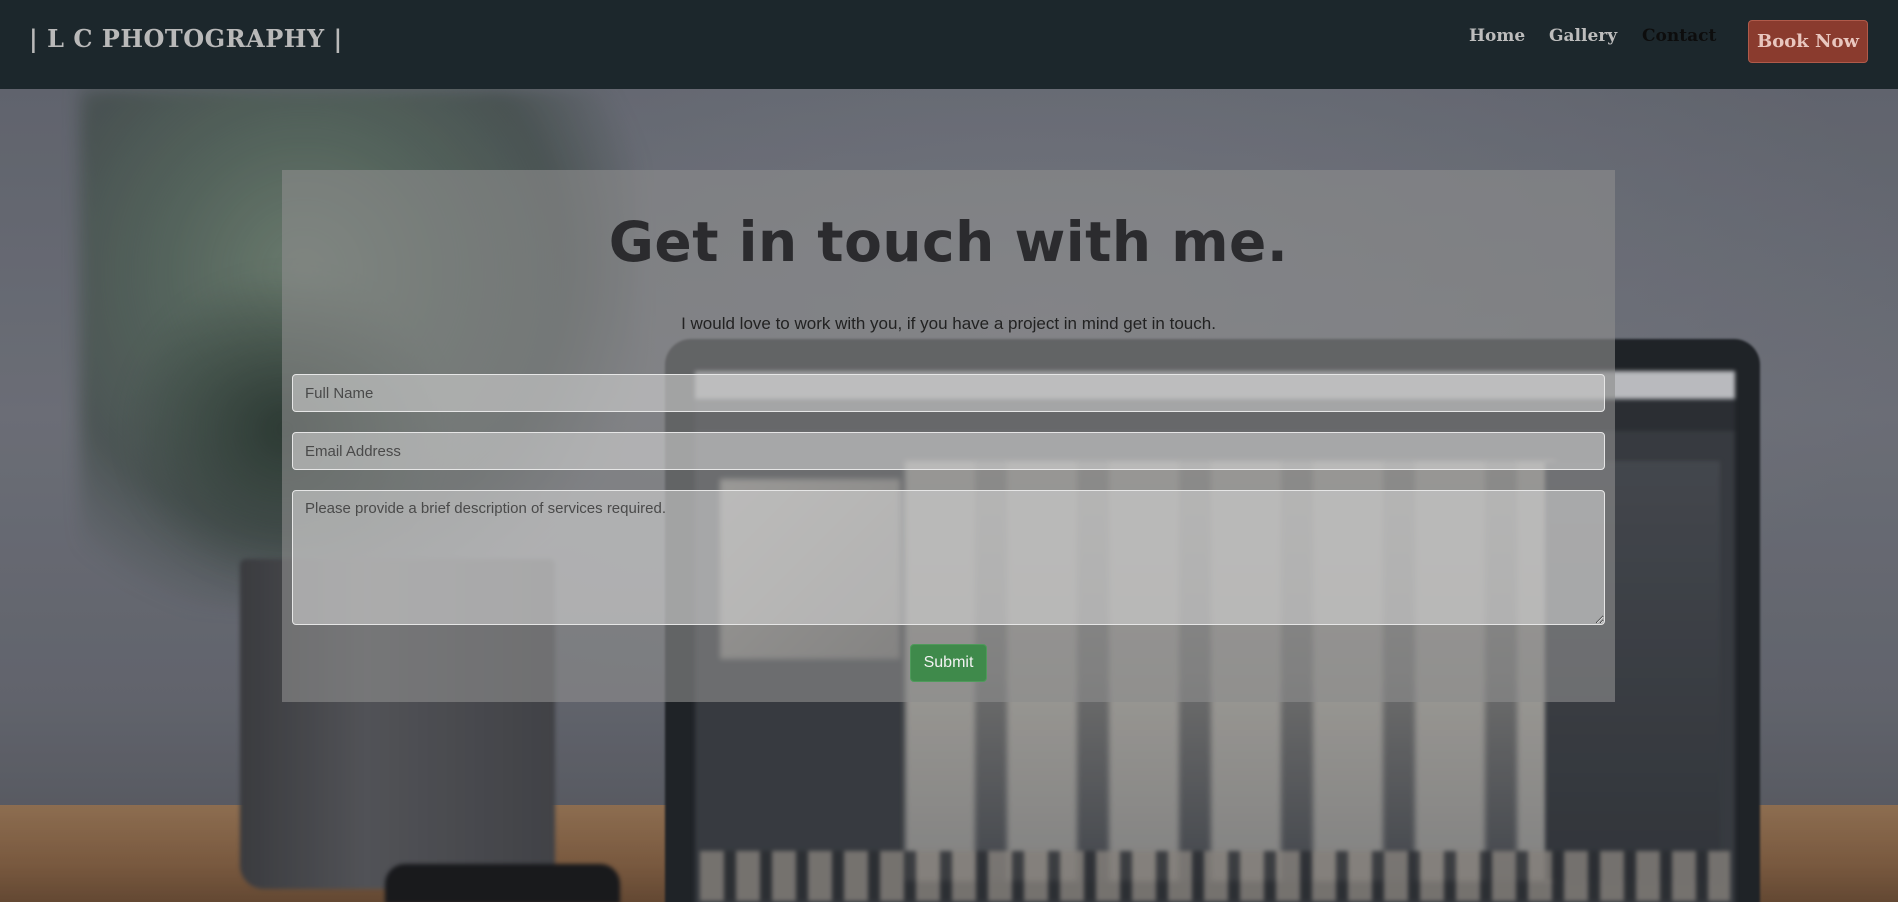  I want to click on nav-link-home: Home, so click(1497, 36).